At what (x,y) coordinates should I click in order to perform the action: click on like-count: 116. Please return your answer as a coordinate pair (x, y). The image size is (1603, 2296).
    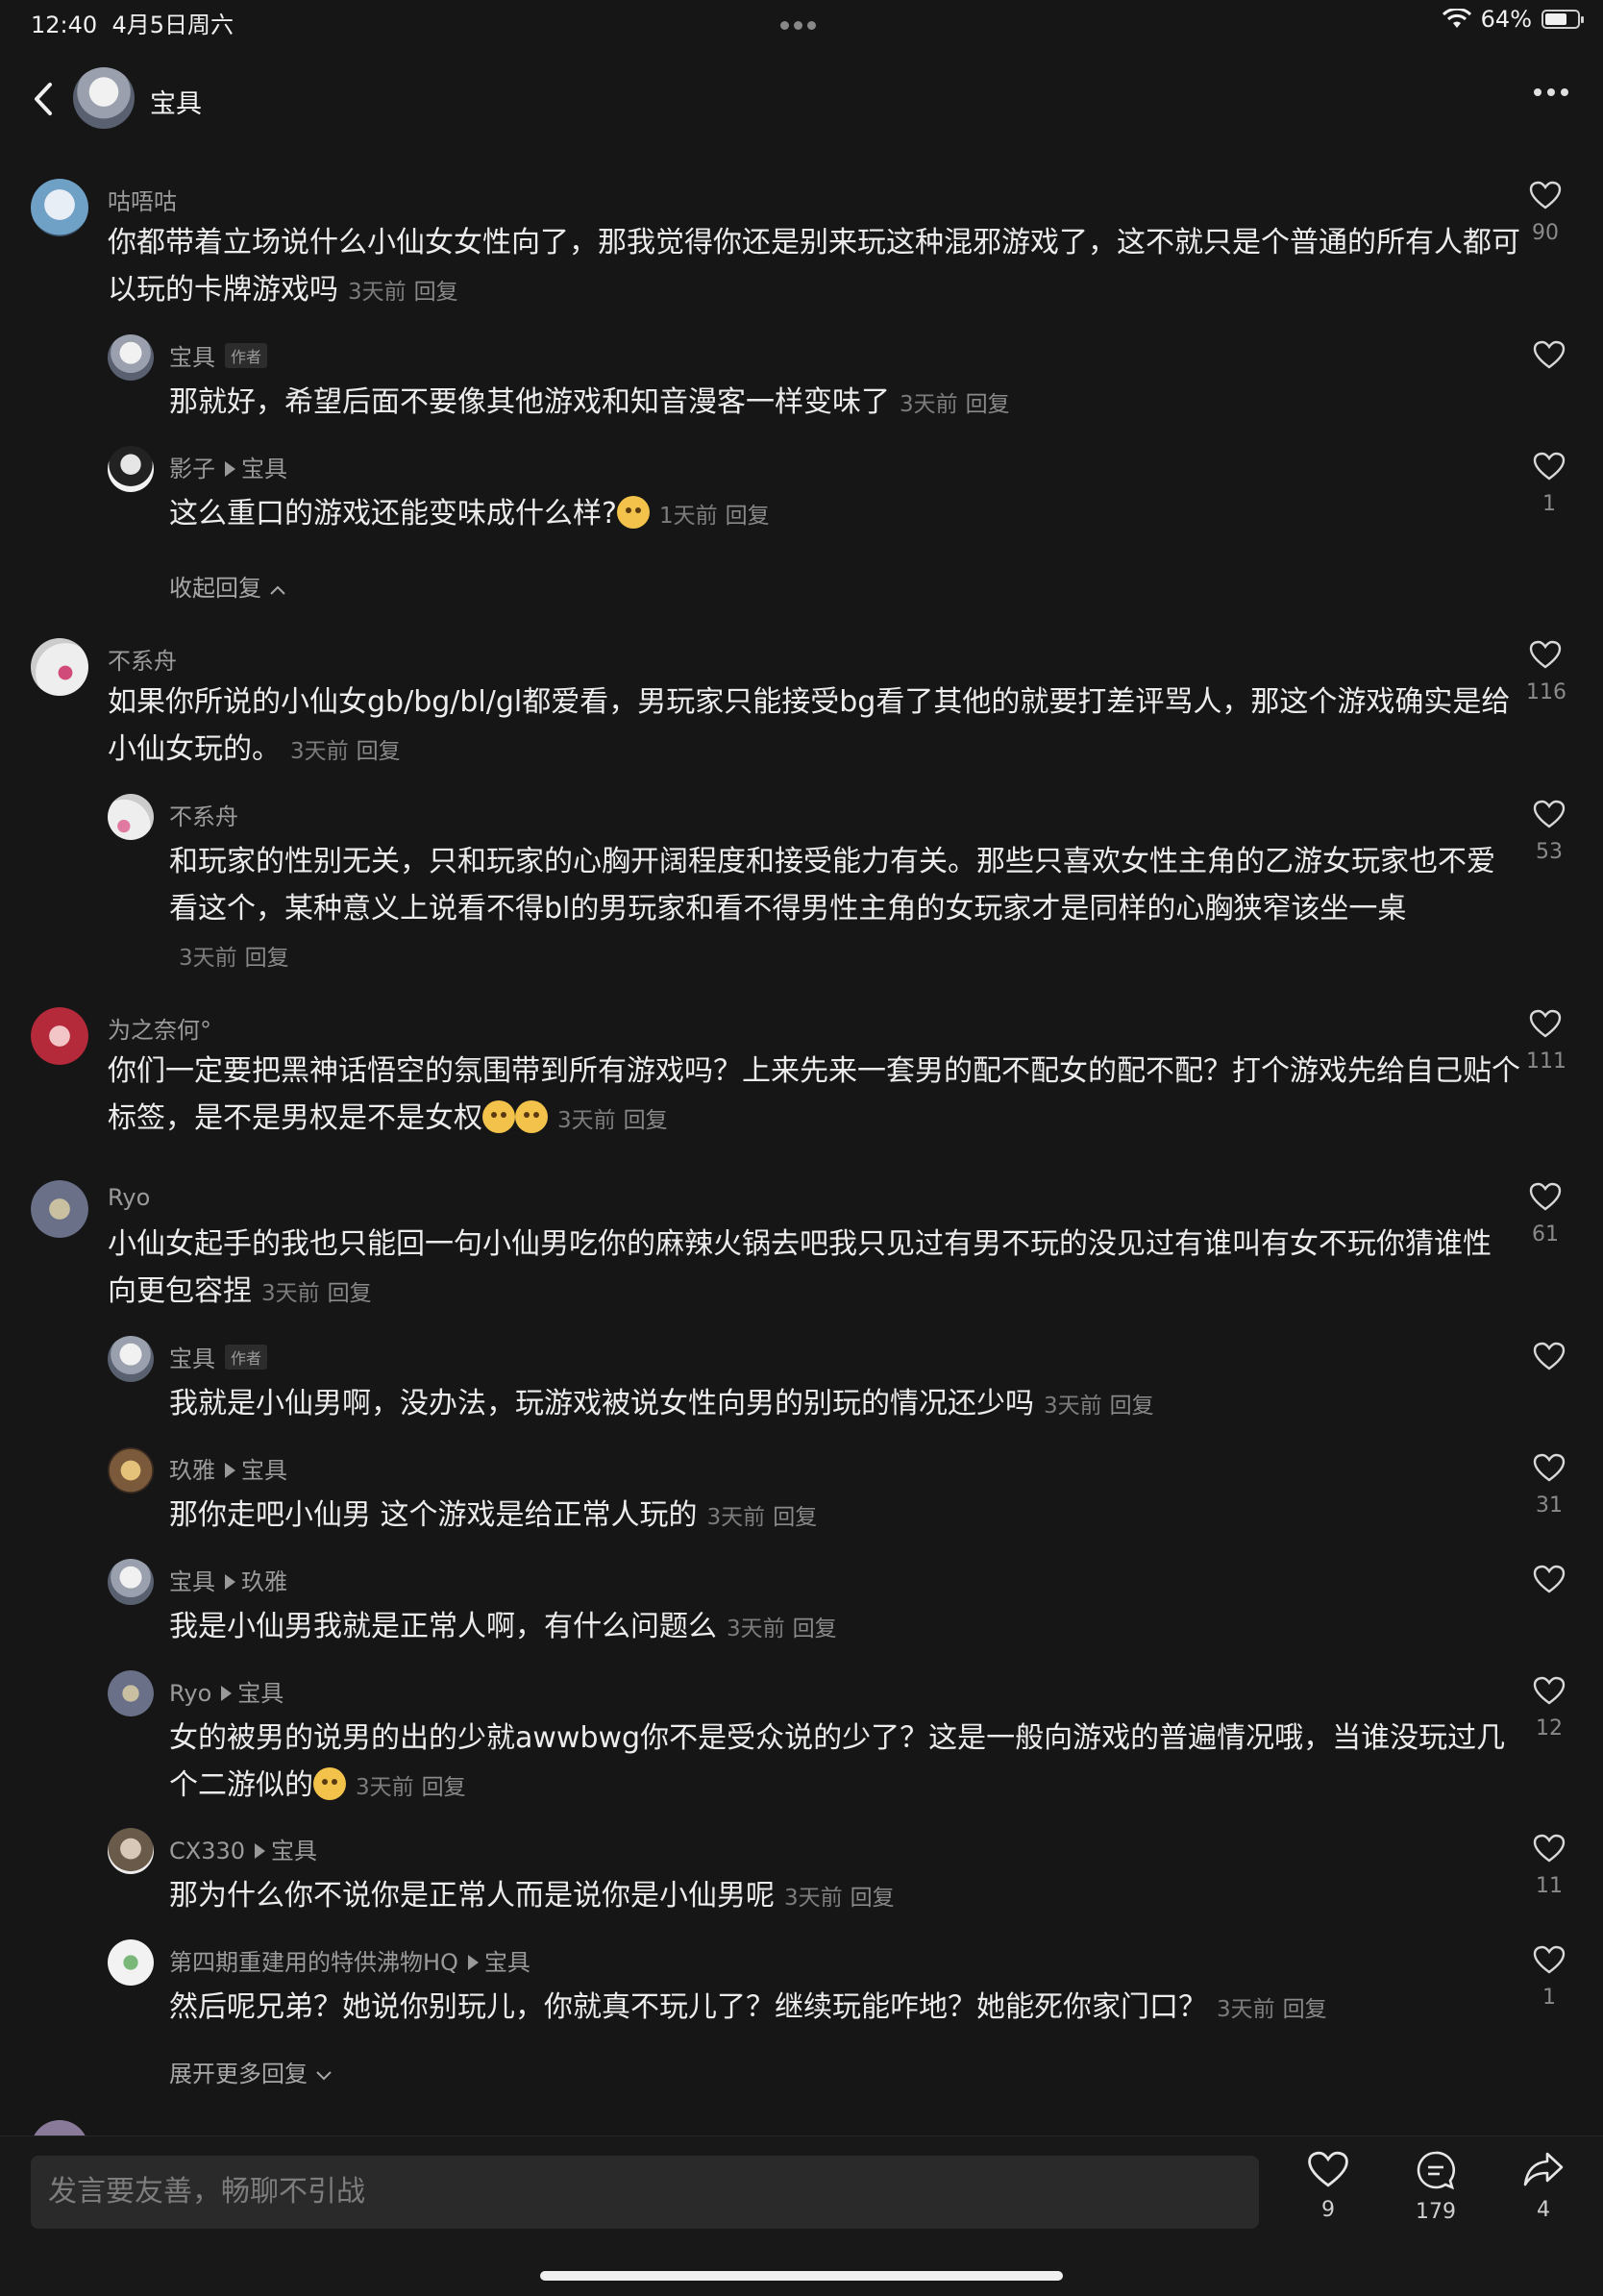
    Looking at the image, I should click on (1546, 692).